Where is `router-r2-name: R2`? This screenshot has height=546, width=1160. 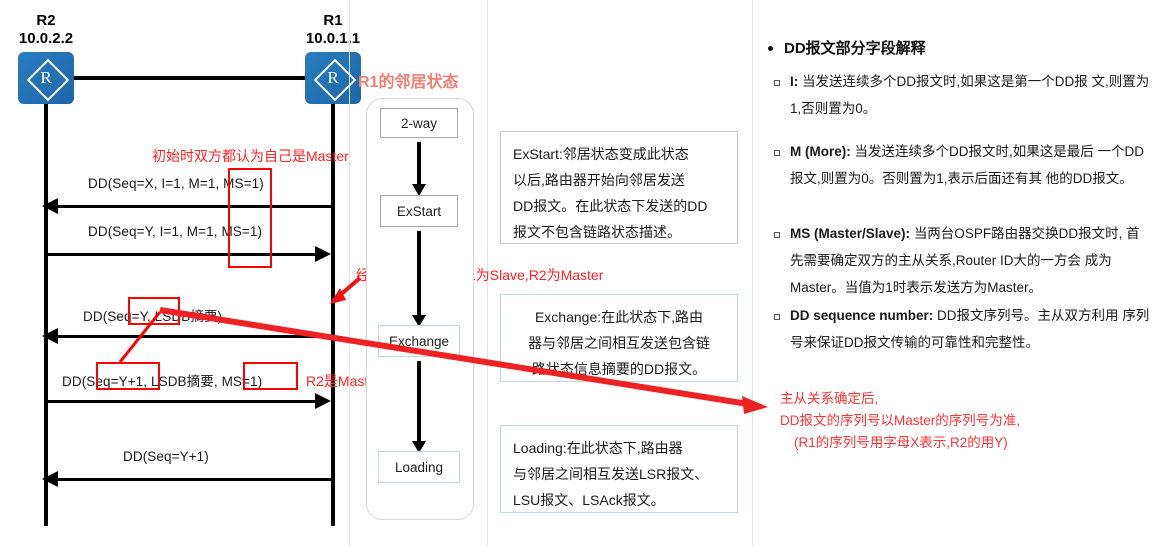
router-r2-name: R2 is located at coordinates (46, 20).